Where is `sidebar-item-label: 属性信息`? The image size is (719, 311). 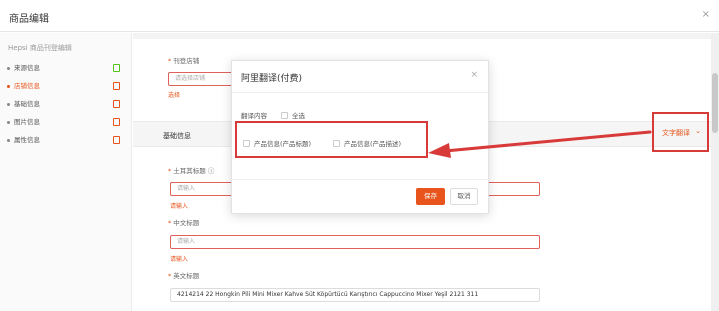
sidebar-item-label: 属性信息 is located at coordinates (27, 140).